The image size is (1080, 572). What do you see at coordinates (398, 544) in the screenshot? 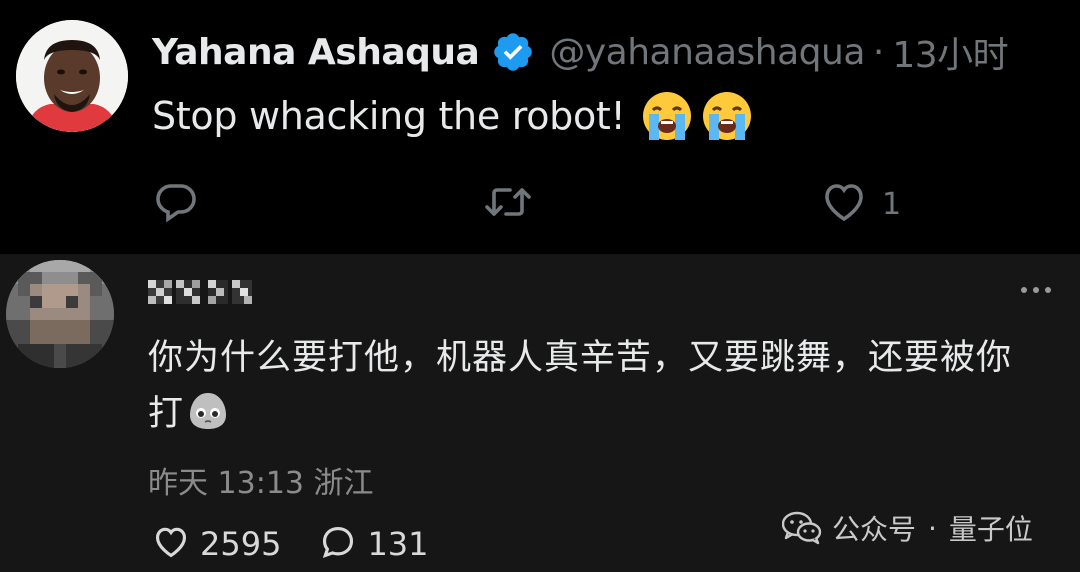
I see `comment-reply-count: 131` at bounding box center [398, 544].